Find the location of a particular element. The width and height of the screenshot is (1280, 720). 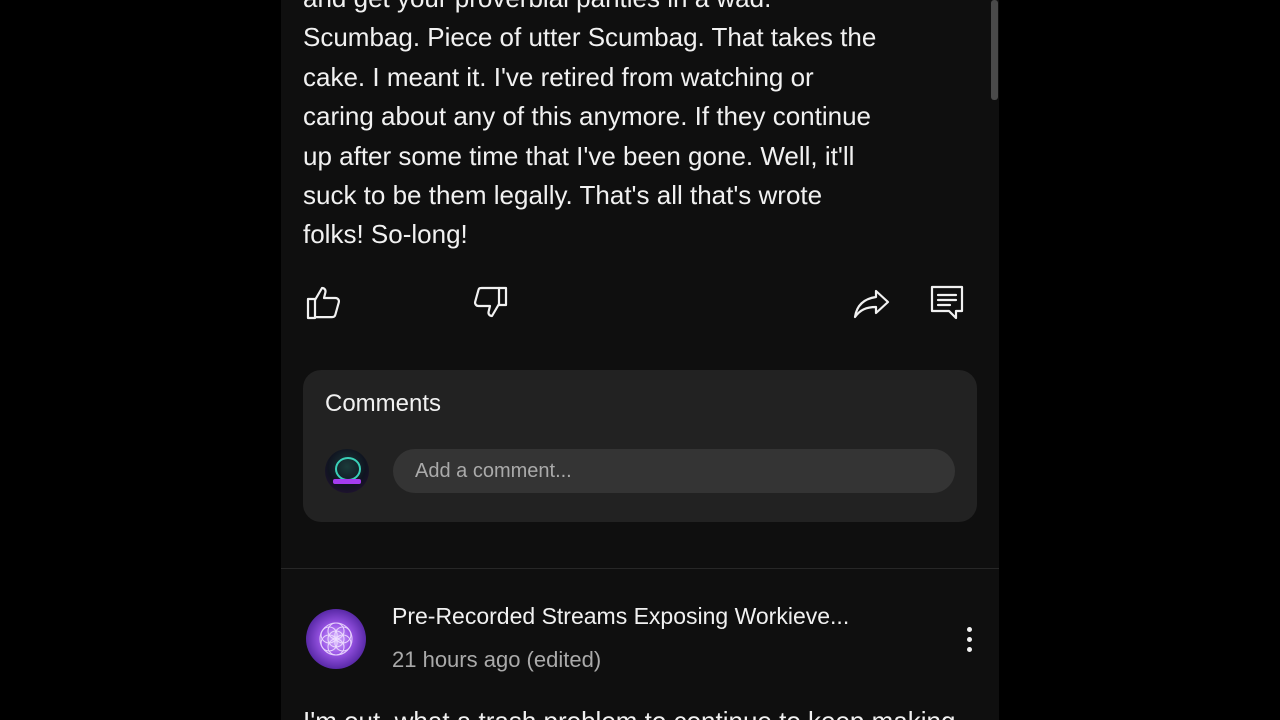

comment-icon is located at coordinates (947, 302).